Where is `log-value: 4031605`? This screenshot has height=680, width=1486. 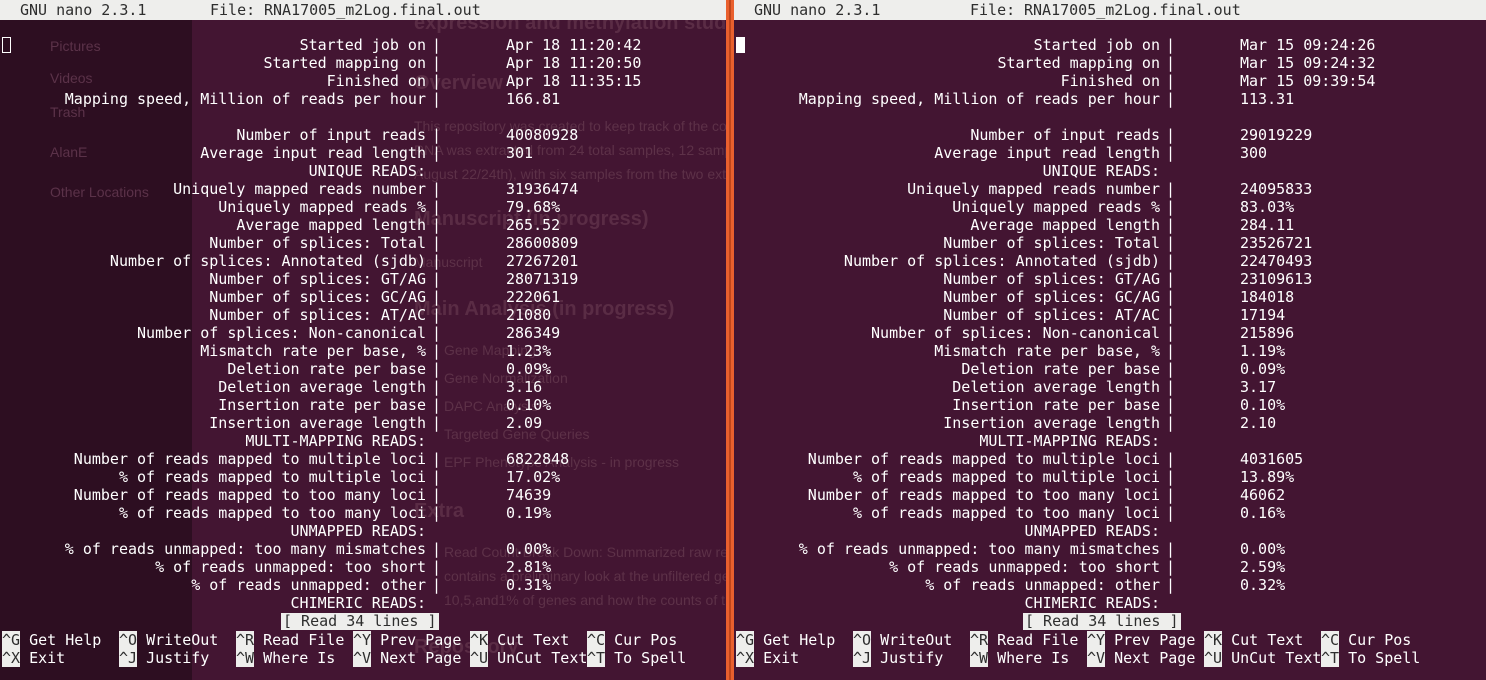
log-value: 4031605 is located at coordinates (1272, 459).